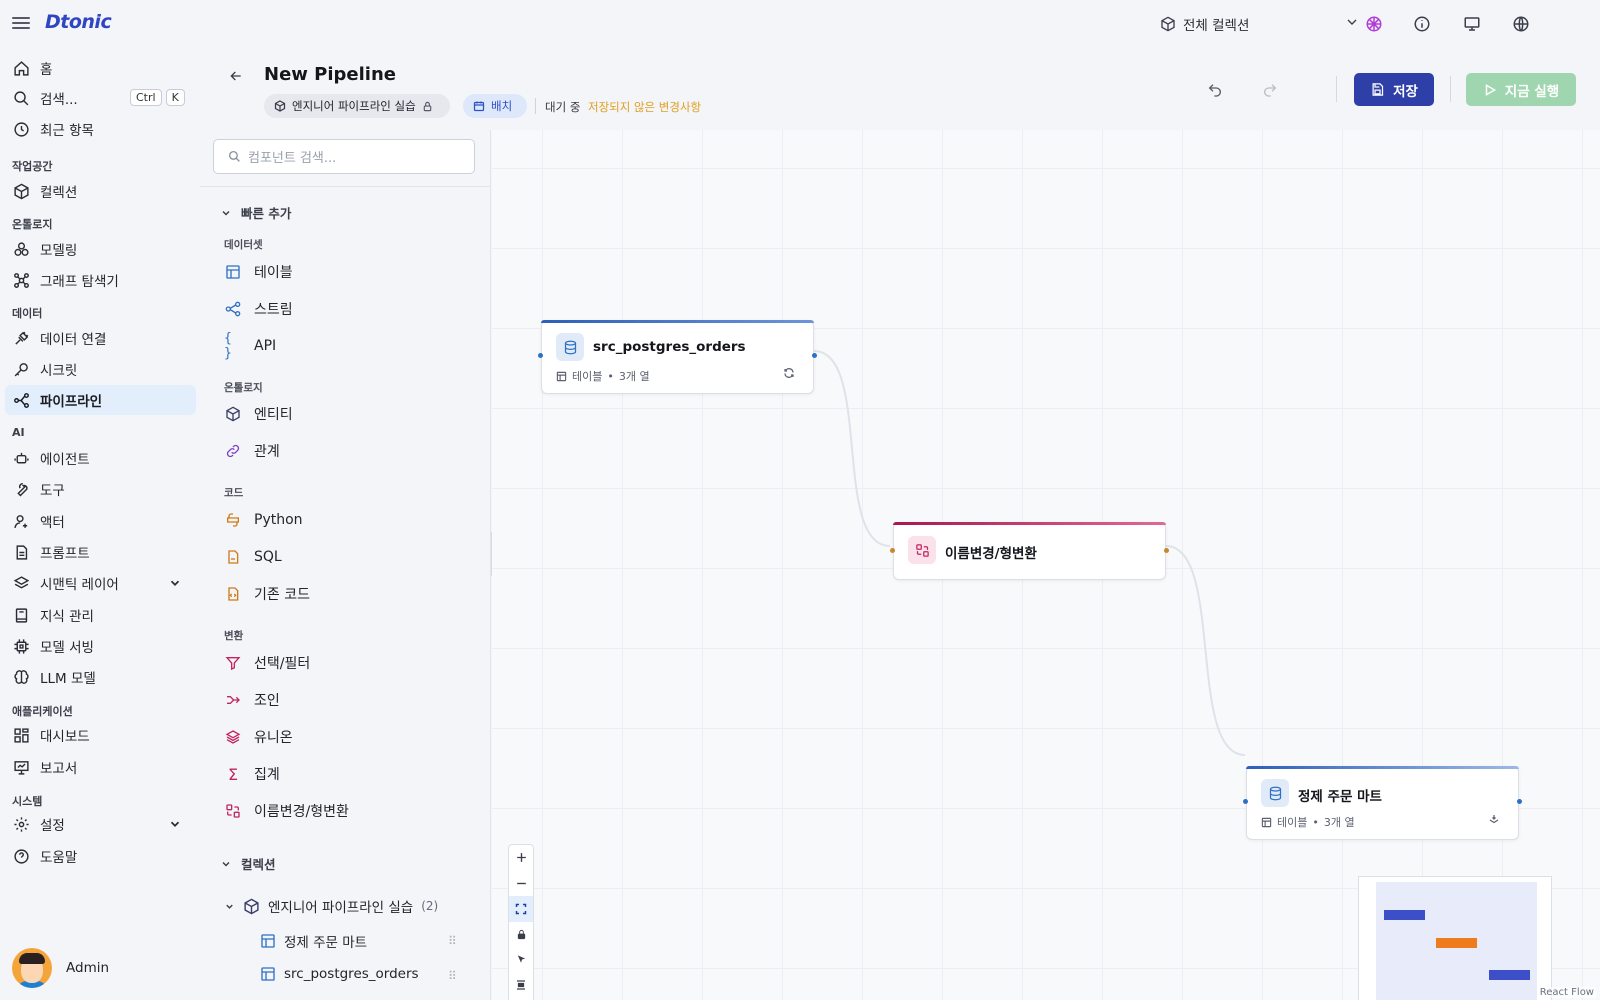 The image size is (1600, 1000). Describe the element at coordinates (65, 737) in the screenshot. I see `sidebar-item-label: 대시보드` at that location.